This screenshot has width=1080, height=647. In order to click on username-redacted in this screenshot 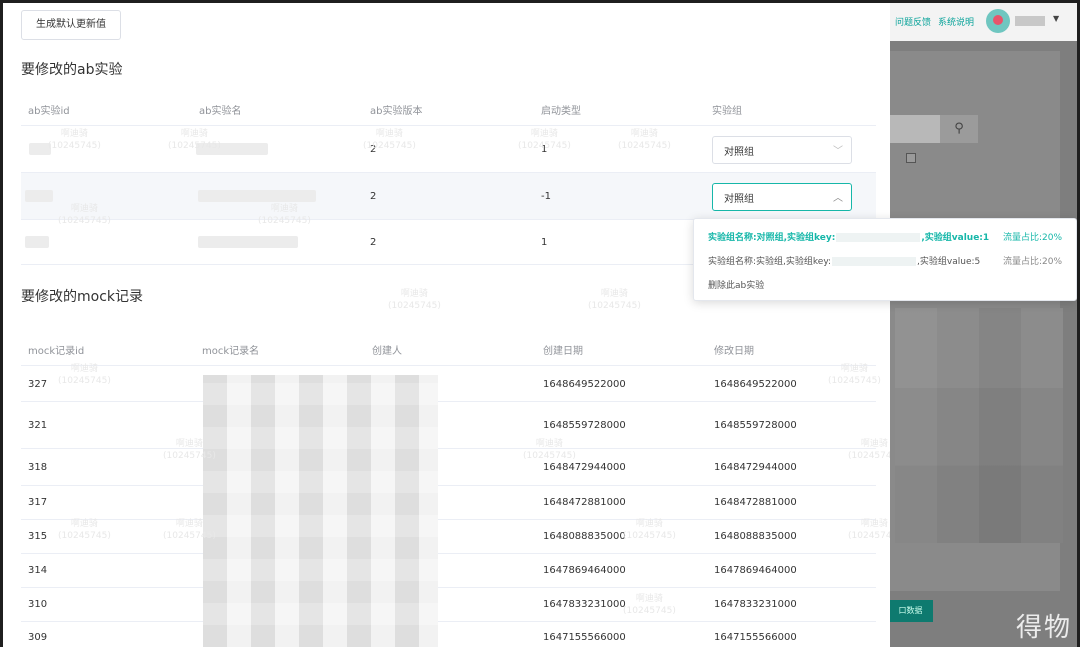, I will do `click(1030, 21)`.